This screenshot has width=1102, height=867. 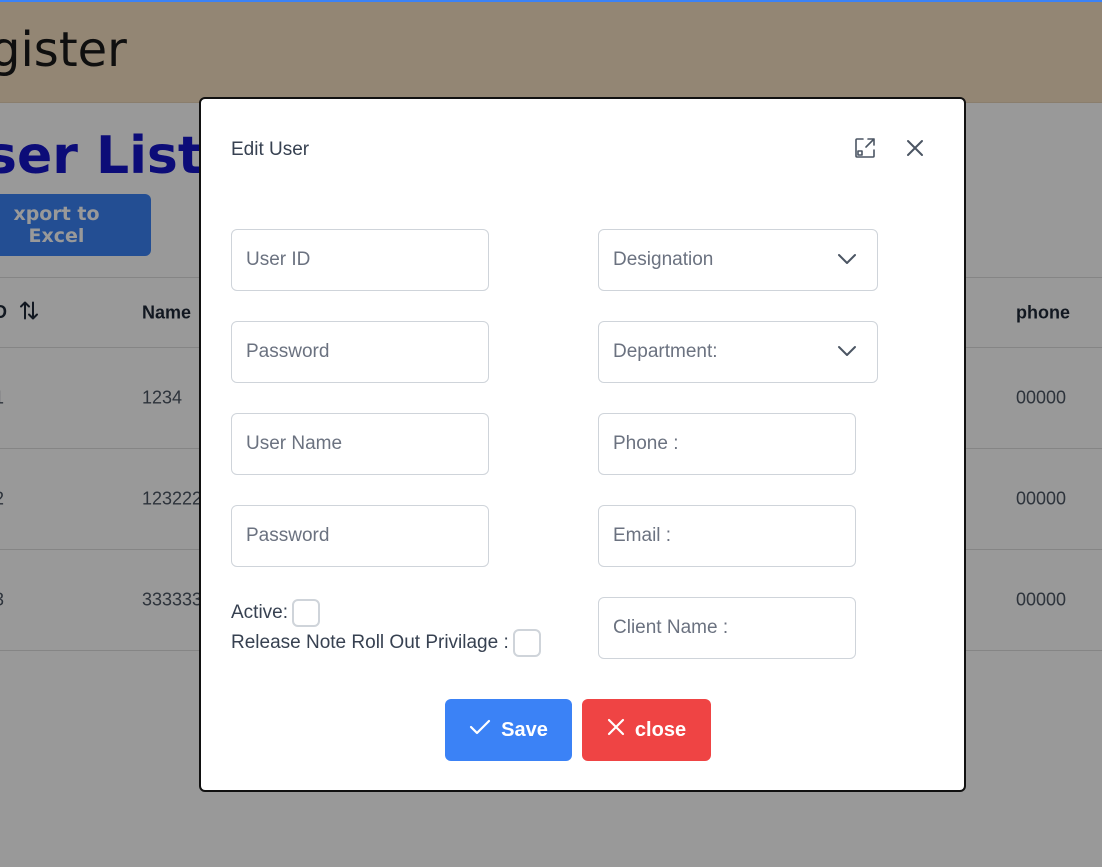 I want to click on maximize-button, so click(x=865, y=150).